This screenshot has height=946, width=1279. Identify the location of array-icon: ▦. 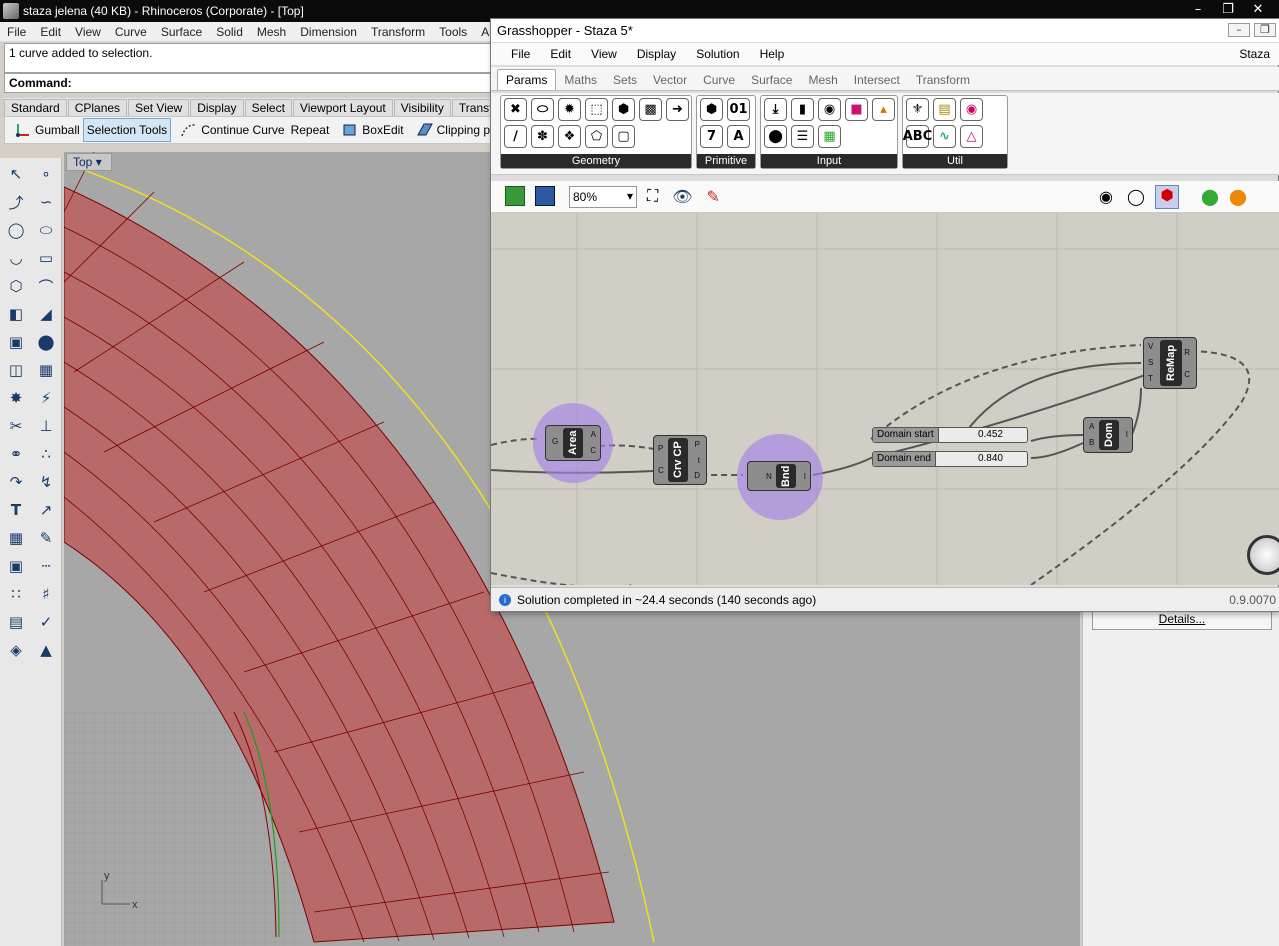
(16, 538).